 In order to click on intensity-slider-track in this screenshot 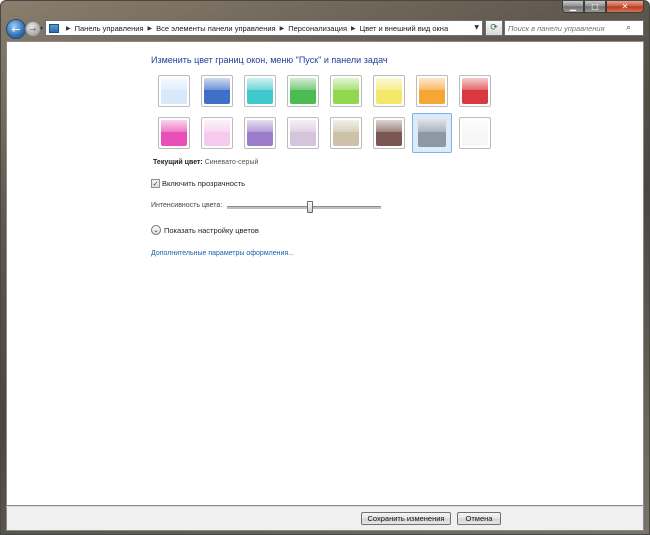, I will do `click(304, 207)`.